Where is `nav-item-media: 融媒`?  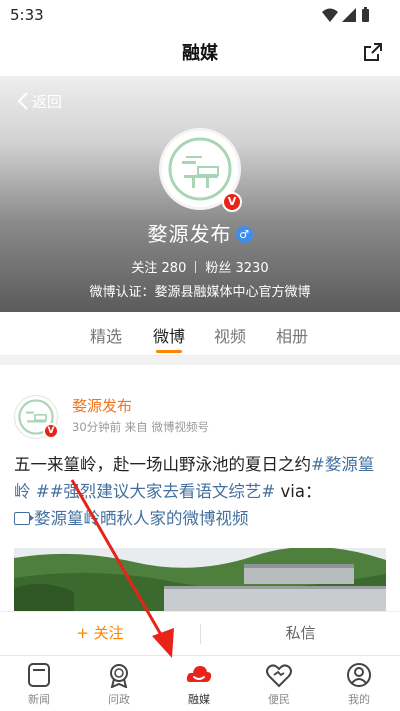
nav-item-media: 融媒 is located at coordinates (199, 685).